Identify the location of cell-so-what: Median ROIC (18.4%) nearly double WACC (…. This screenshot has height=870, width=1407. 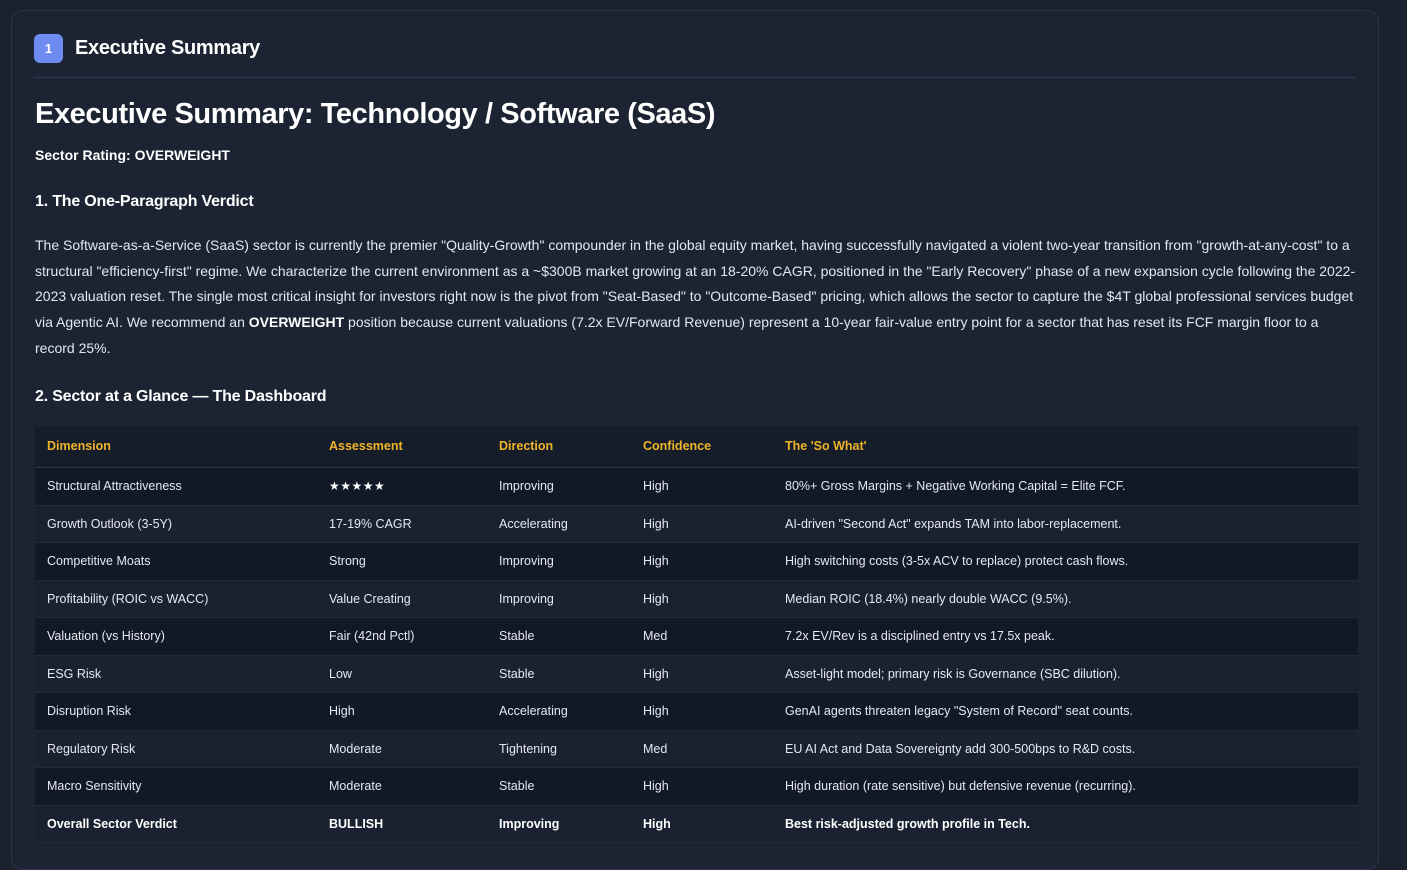
(1065, 599).